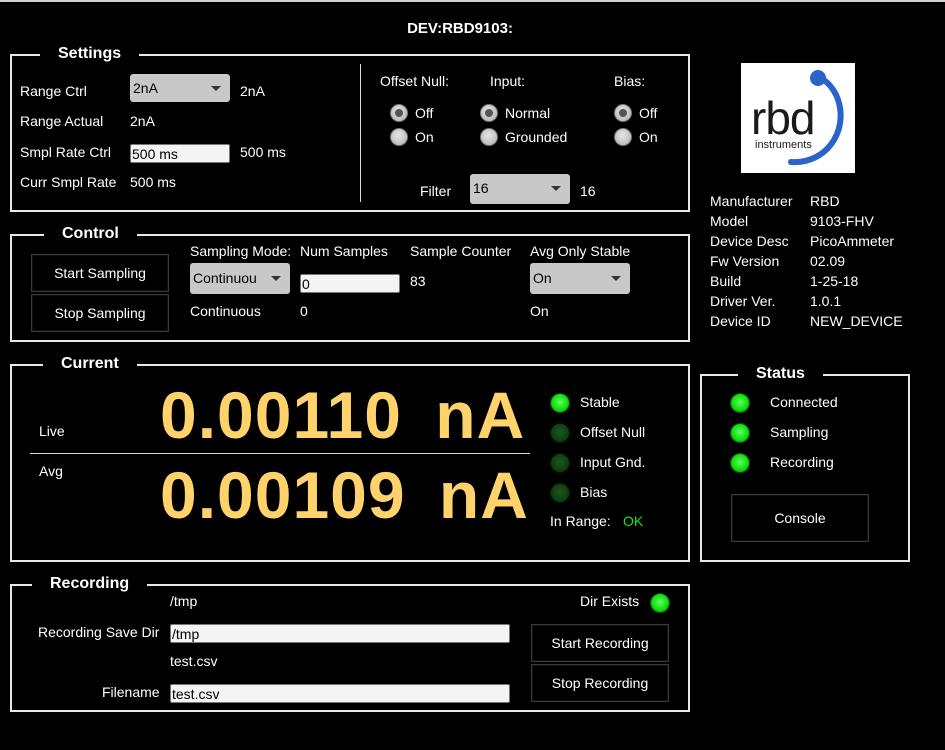 The width and height of the screenshot is (945, 750). I want to click on input-normal-radio, so click(489, 113).